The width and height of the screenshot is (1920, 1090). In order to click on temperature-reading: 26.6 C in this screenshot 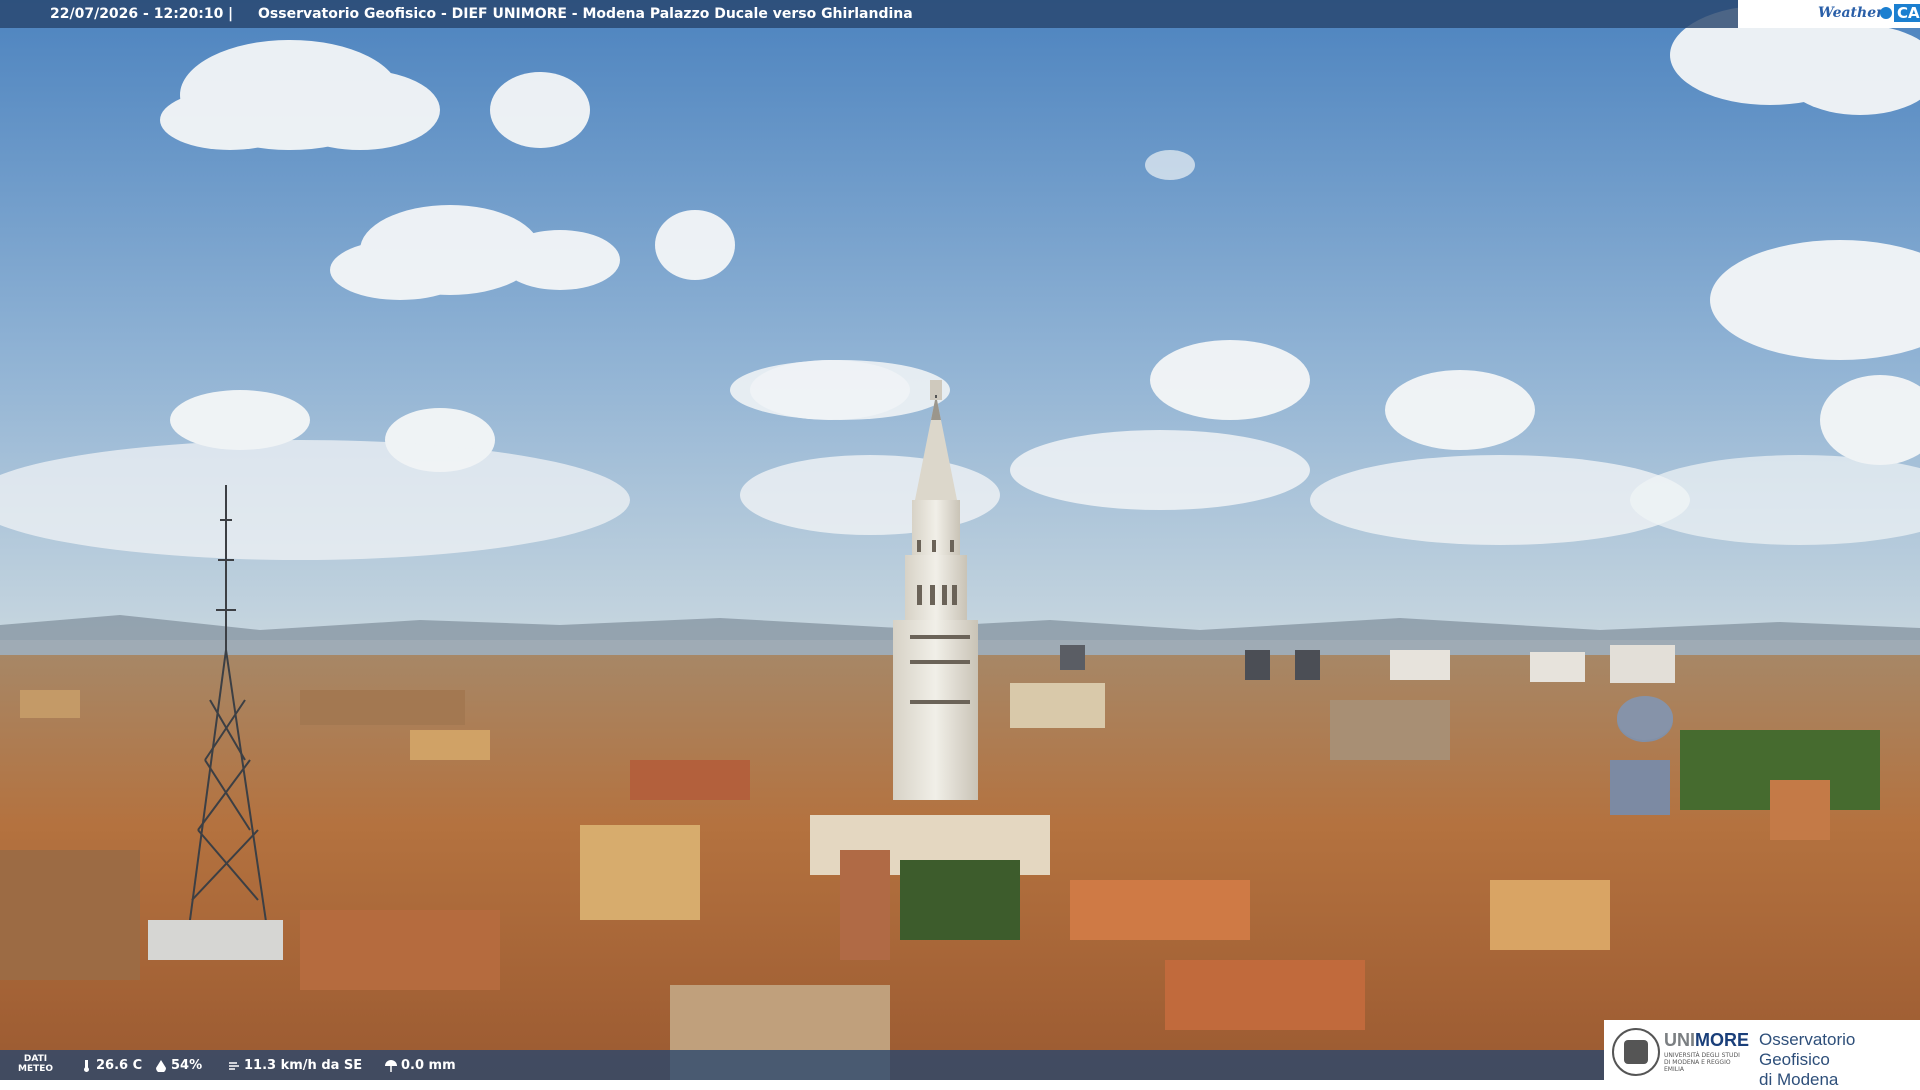, I will do `click(111, 1065)`.